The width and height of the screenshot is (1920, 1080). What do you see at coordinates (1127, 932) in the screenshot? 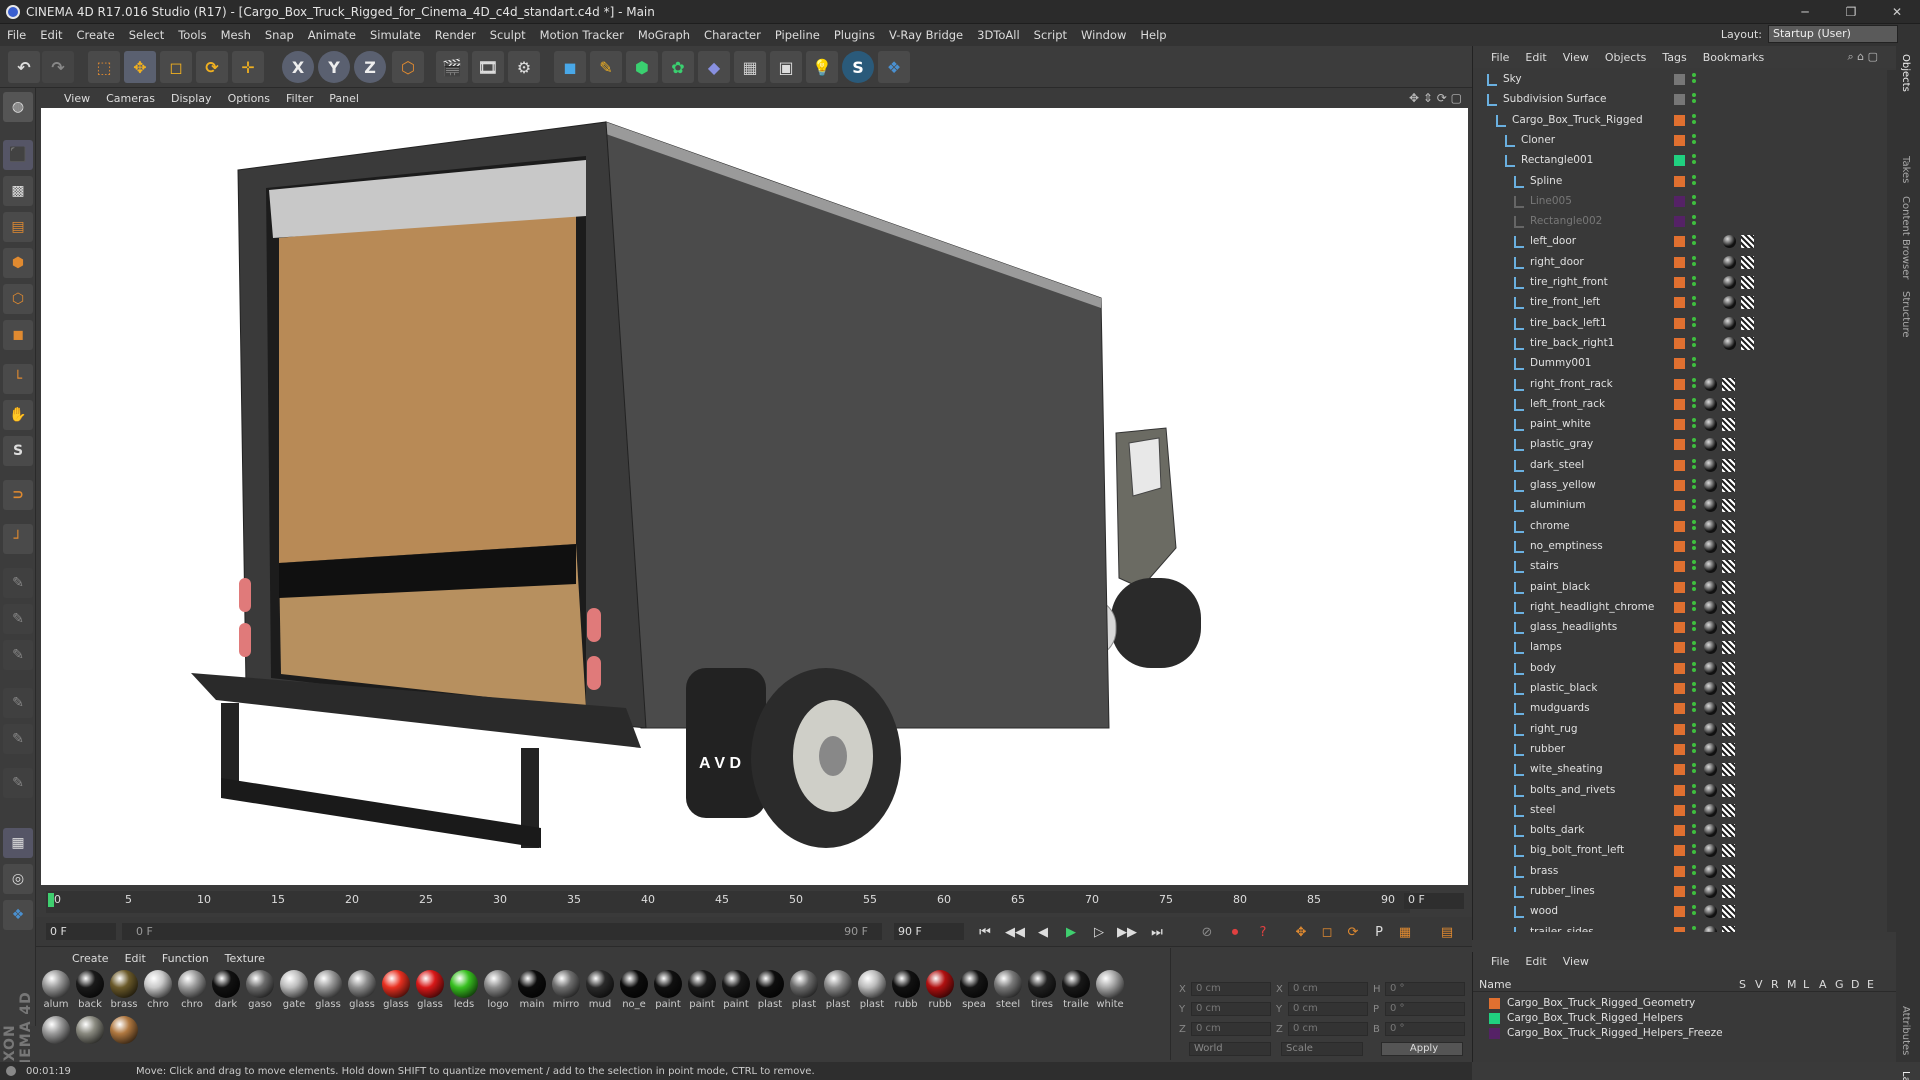
I see `next-key-icon: ▶▶` at bounding box center [1127, 932].